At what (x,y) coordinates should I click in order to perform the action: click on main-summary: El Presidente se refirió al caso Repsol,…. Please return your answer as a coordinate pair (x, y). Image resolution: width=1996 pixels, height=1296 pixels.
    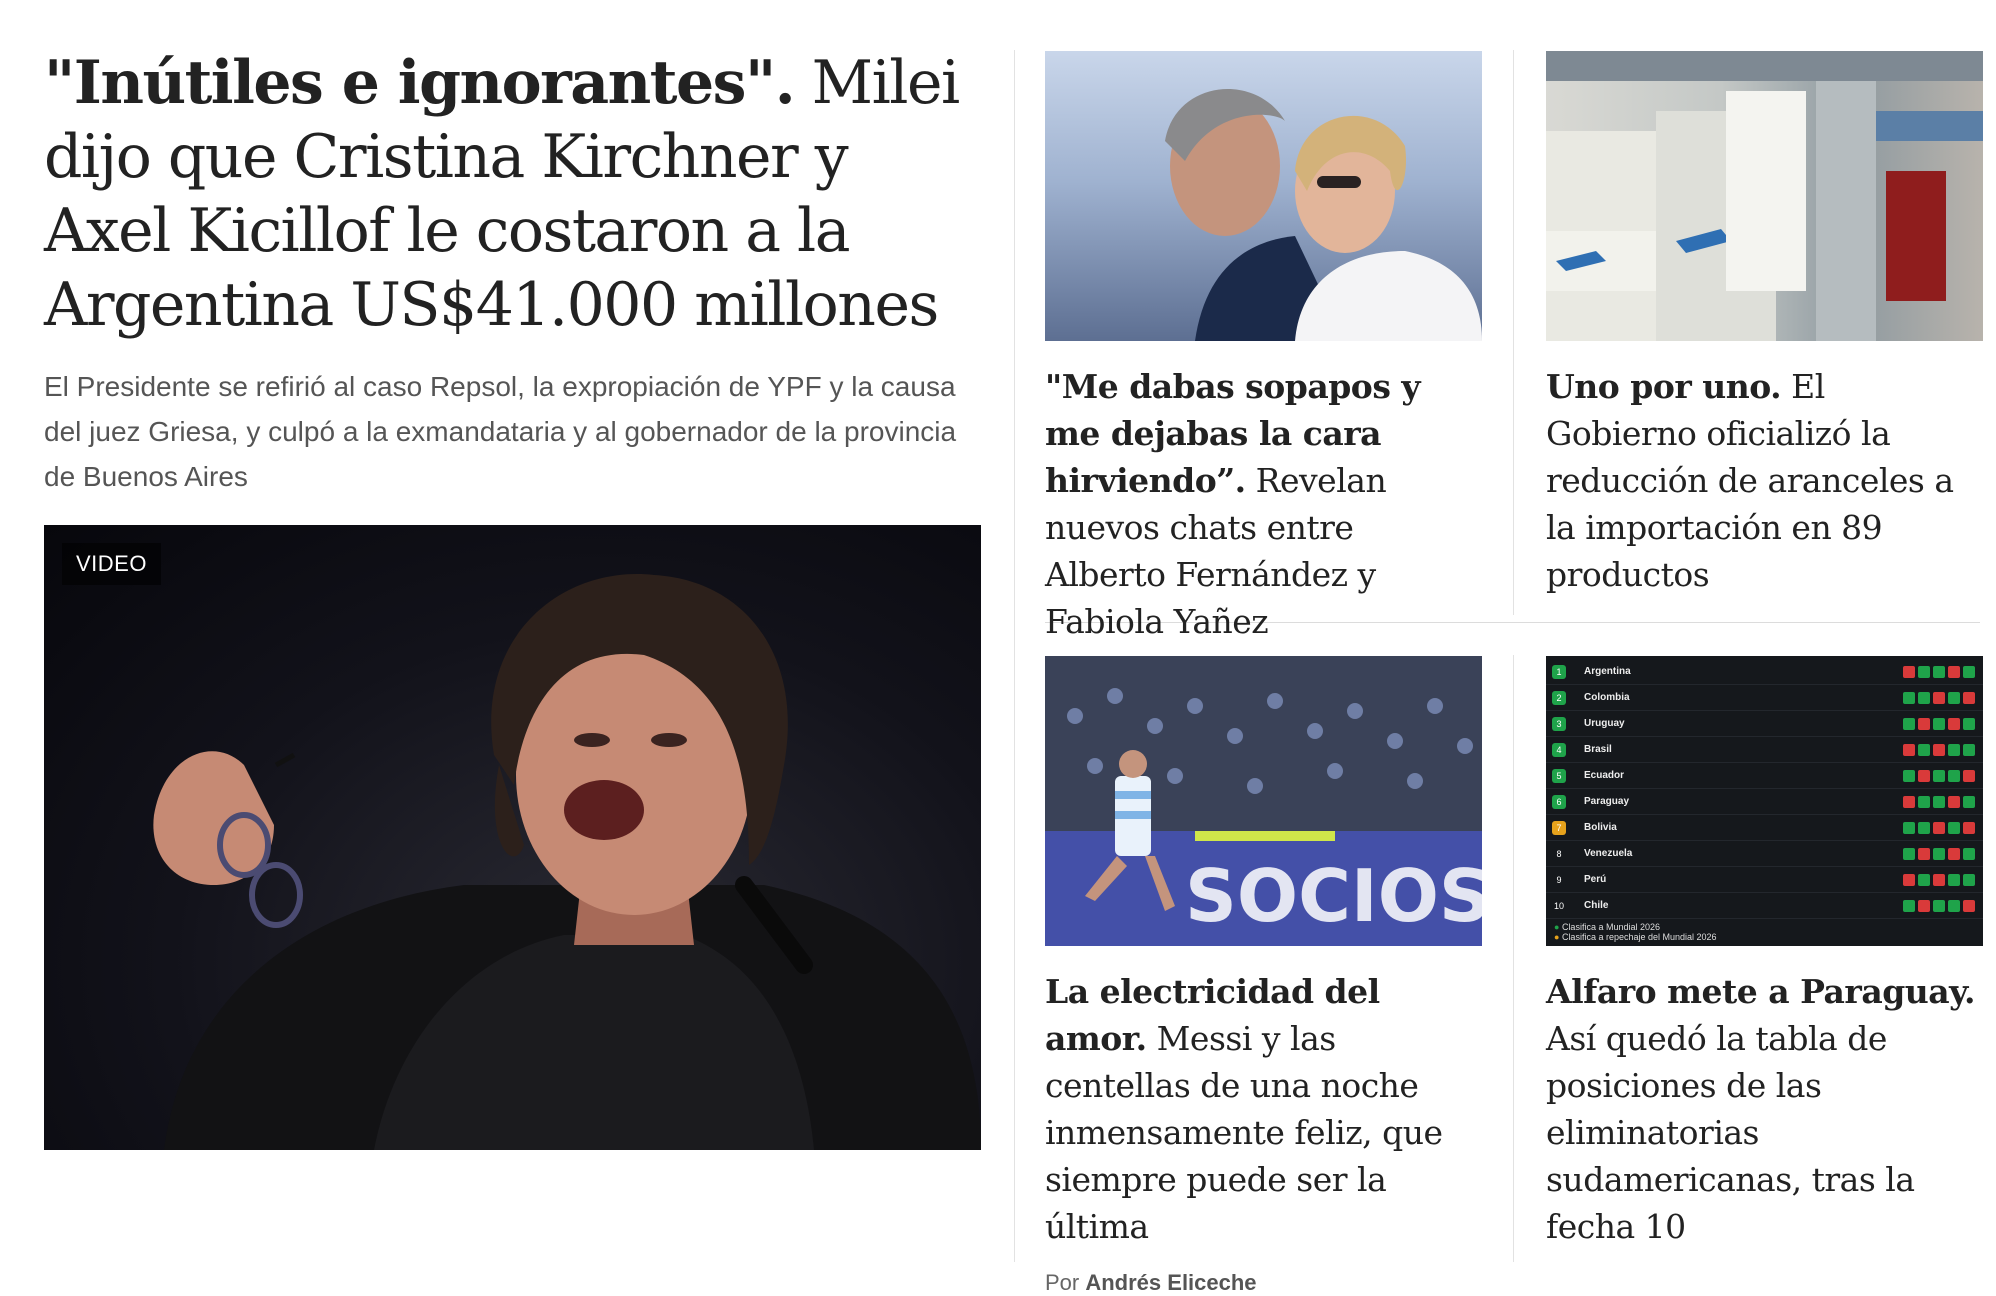
    Looking at the image, I should click on (500, 431).